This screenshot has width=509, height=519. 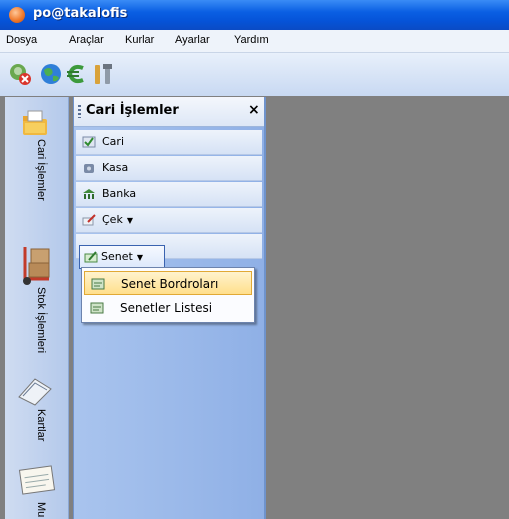 I want to click on window-title: po@takalofis, so click(x=80, y=13).